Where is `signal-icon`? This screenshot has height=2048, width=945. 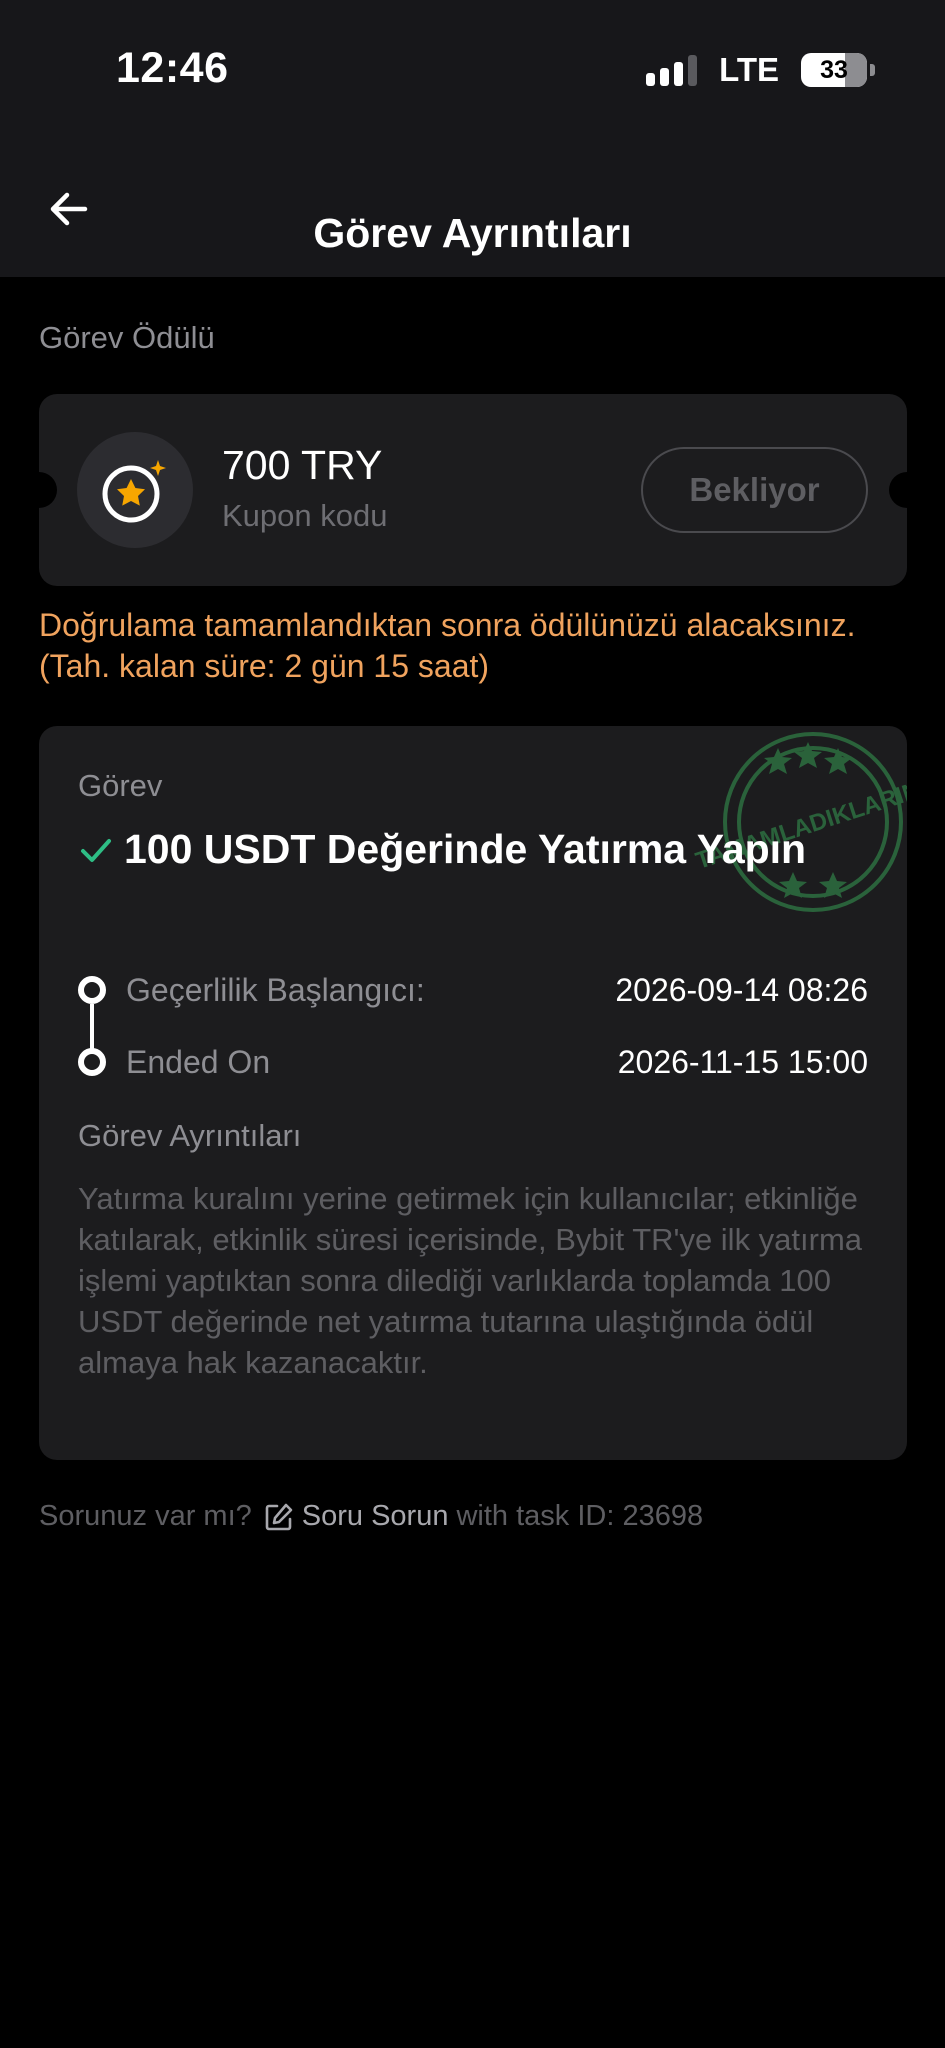
signal-icon is located at coordinates (672, 70).